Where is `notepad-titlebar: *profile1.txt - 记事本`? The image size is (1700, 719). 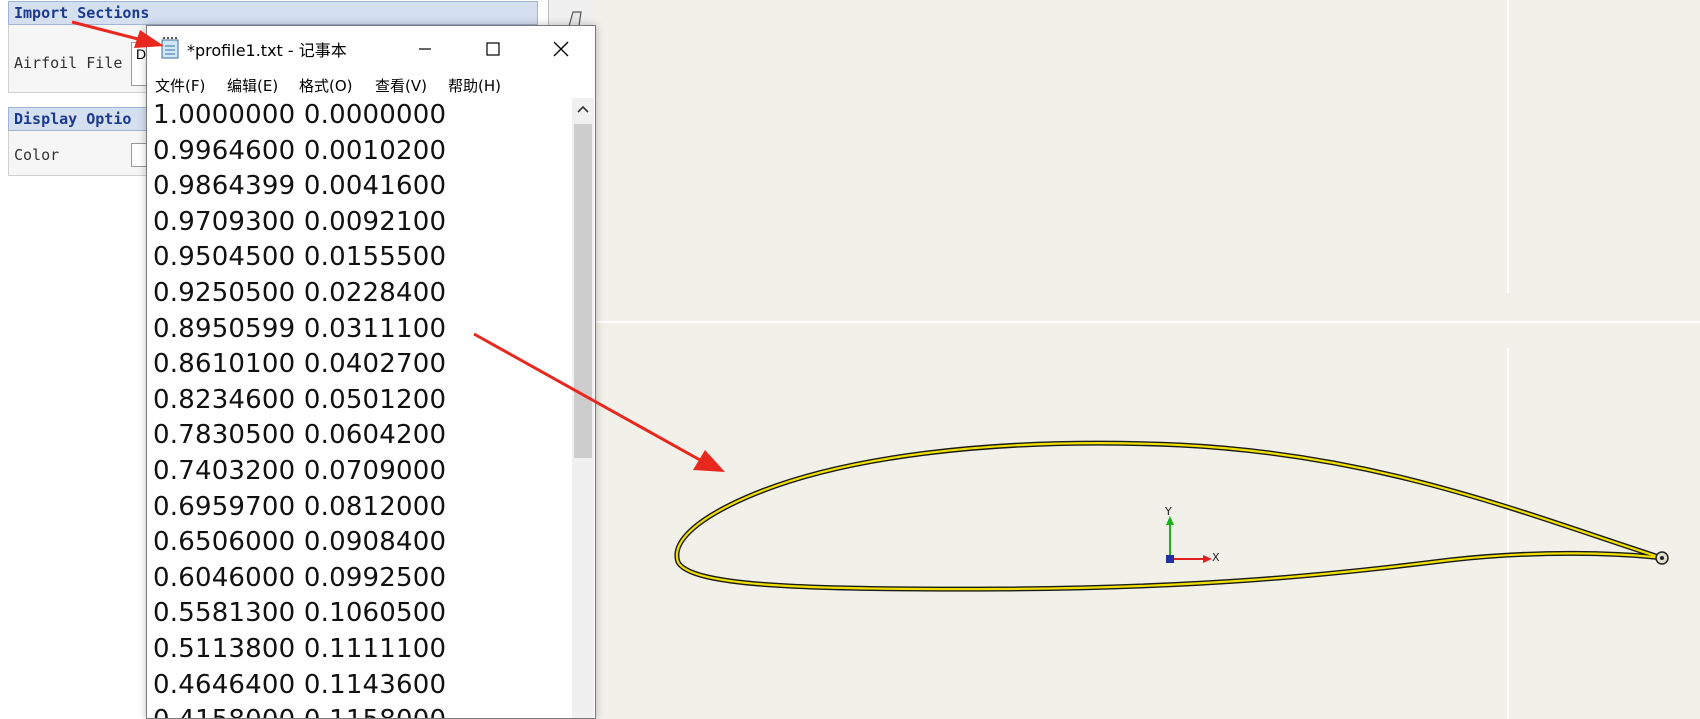
notepad-titlebar: *profile1.txt - 记事本 is located at coordinates (371, 48).